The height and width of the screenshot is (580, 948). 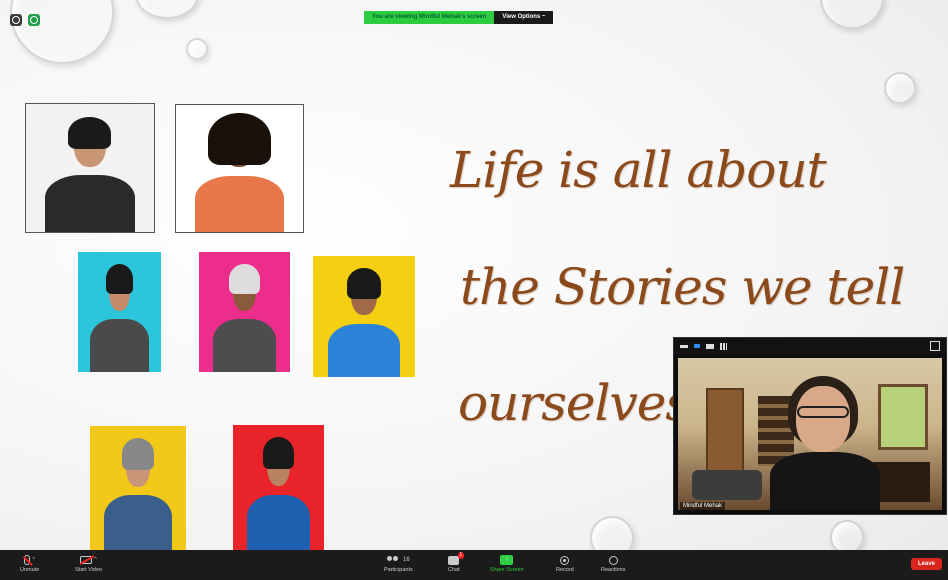 I want to click on chat-label: Chat, so click(x=454, y=570).